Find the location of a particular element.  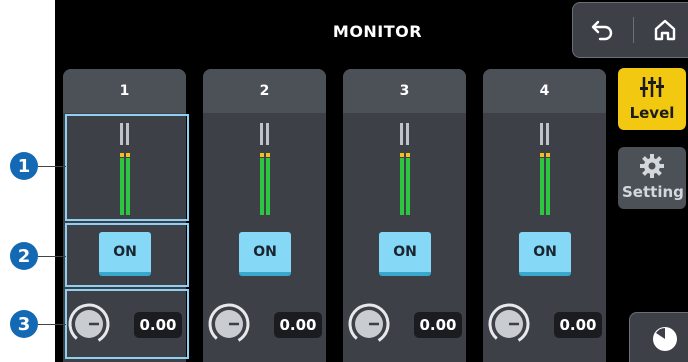

tab-setting-label: Setting is located at coordinates (653, 192).